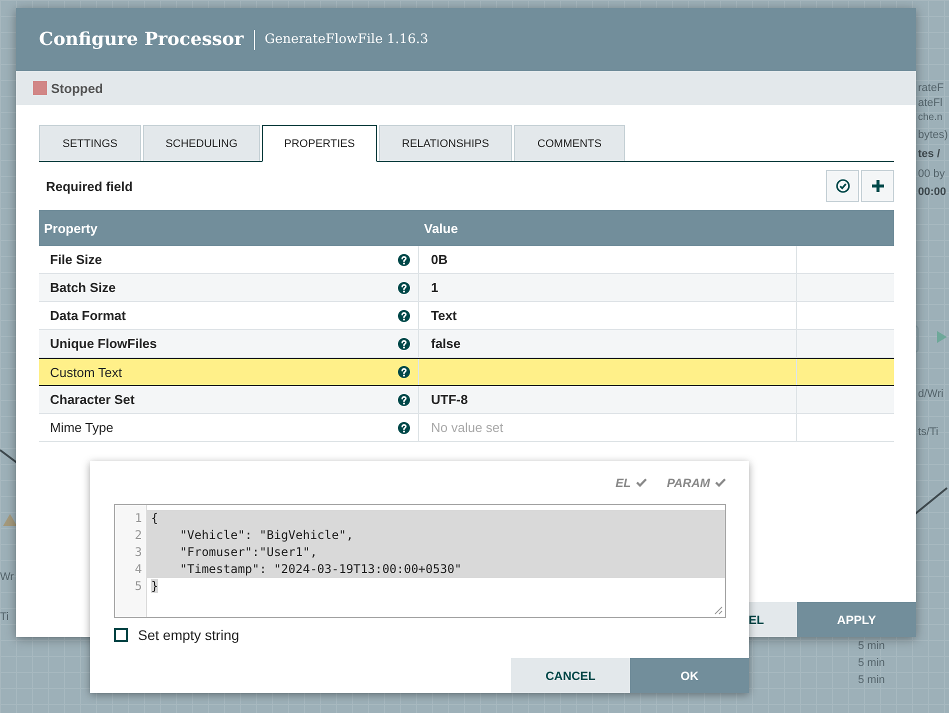 The height and width of the screenshot is (713, 949). Describe the element at coordinates (570, 675) in the screenshot. I see `cancel-button: CANCEL` at that location.